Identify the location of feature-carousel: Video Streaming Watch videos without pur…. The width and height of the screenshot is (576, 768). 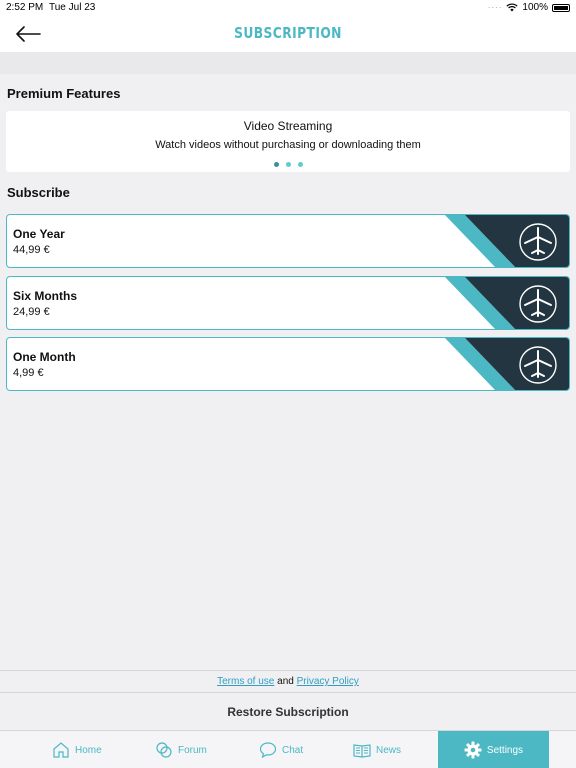
(288, 141).